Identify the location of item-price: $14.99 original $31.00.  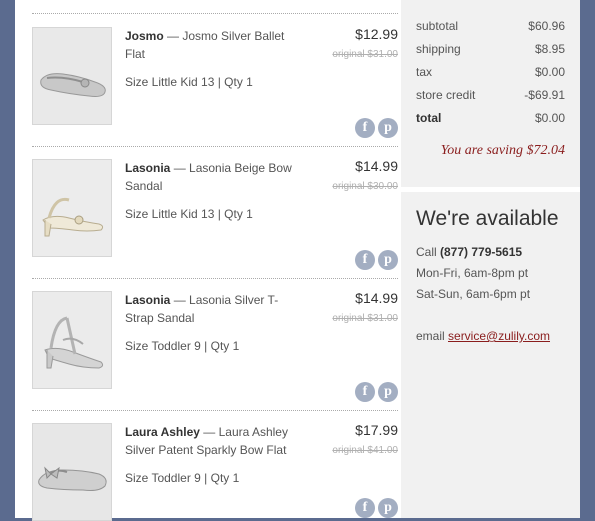
(365, 306).